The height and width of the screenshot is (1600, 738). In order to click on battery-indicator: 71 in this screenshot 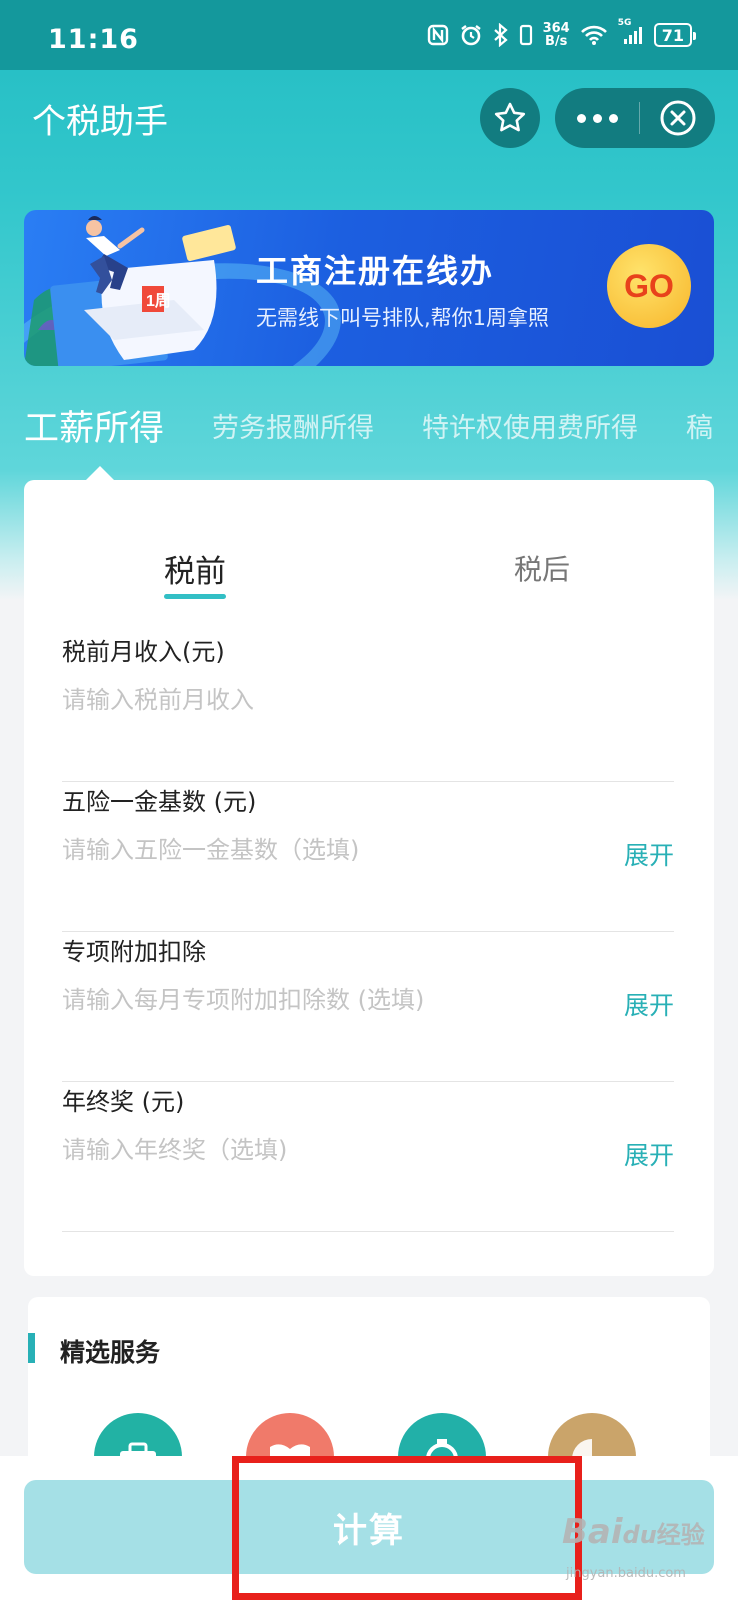, I will do `click(675, 35)`.